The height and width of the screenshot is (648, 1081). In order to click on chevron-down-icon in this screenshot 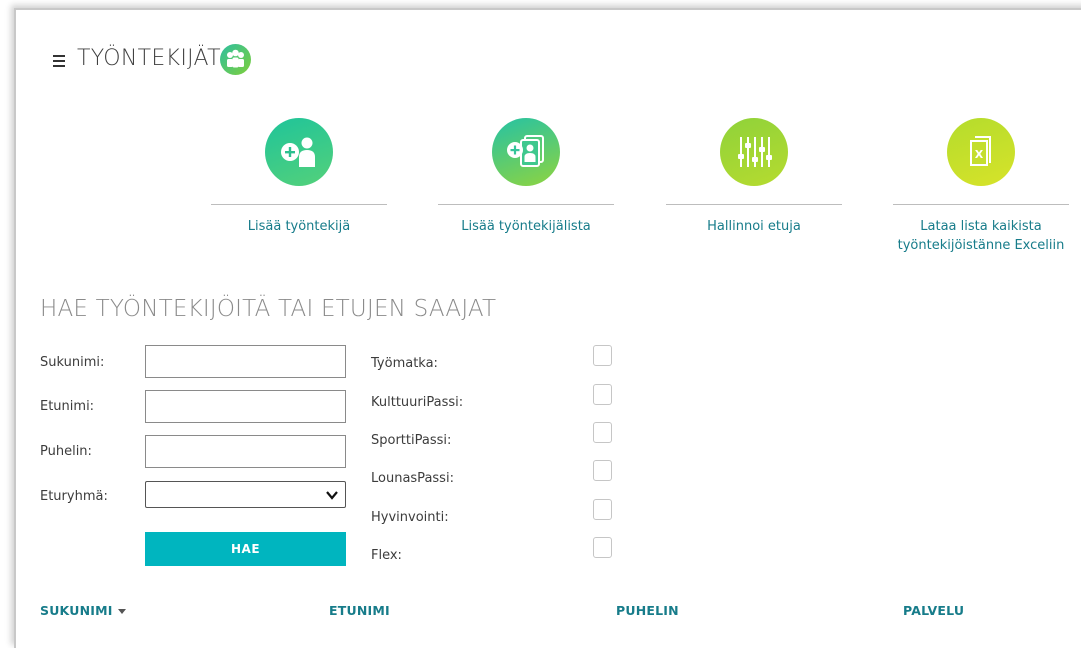, I will do `click(332, 496)`.